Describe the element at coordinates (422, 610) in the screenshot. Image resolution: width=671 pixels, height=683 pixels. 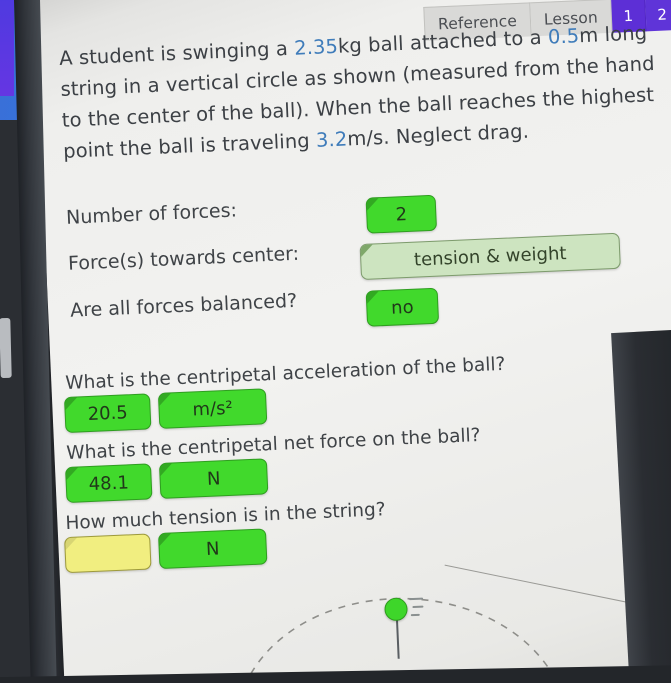
I see `velocity-vector-marks` at that location.